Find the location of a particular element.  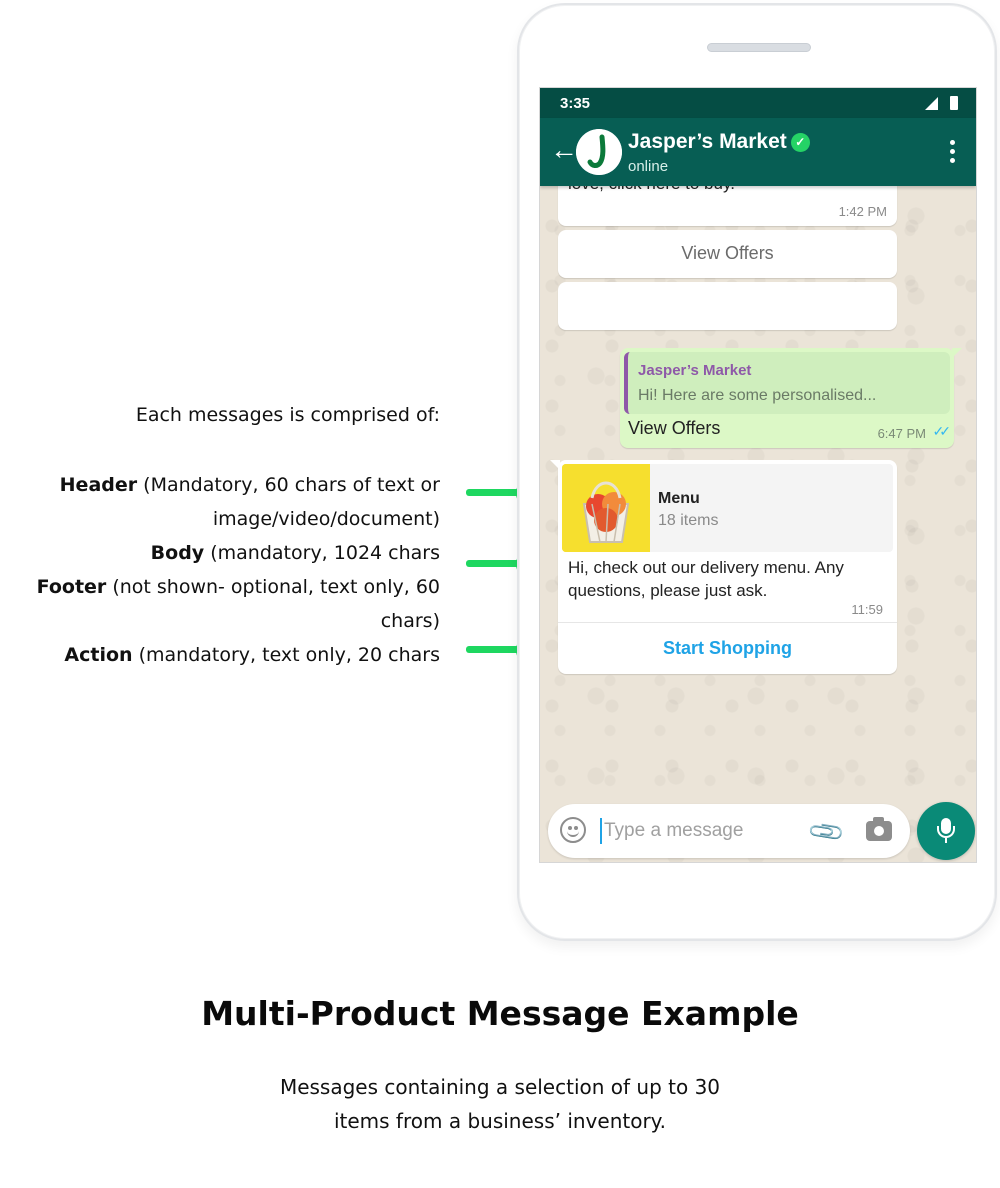

annotation-action-desc: (mandatory, text only, 20 chars is located at coordinates (286, 655).